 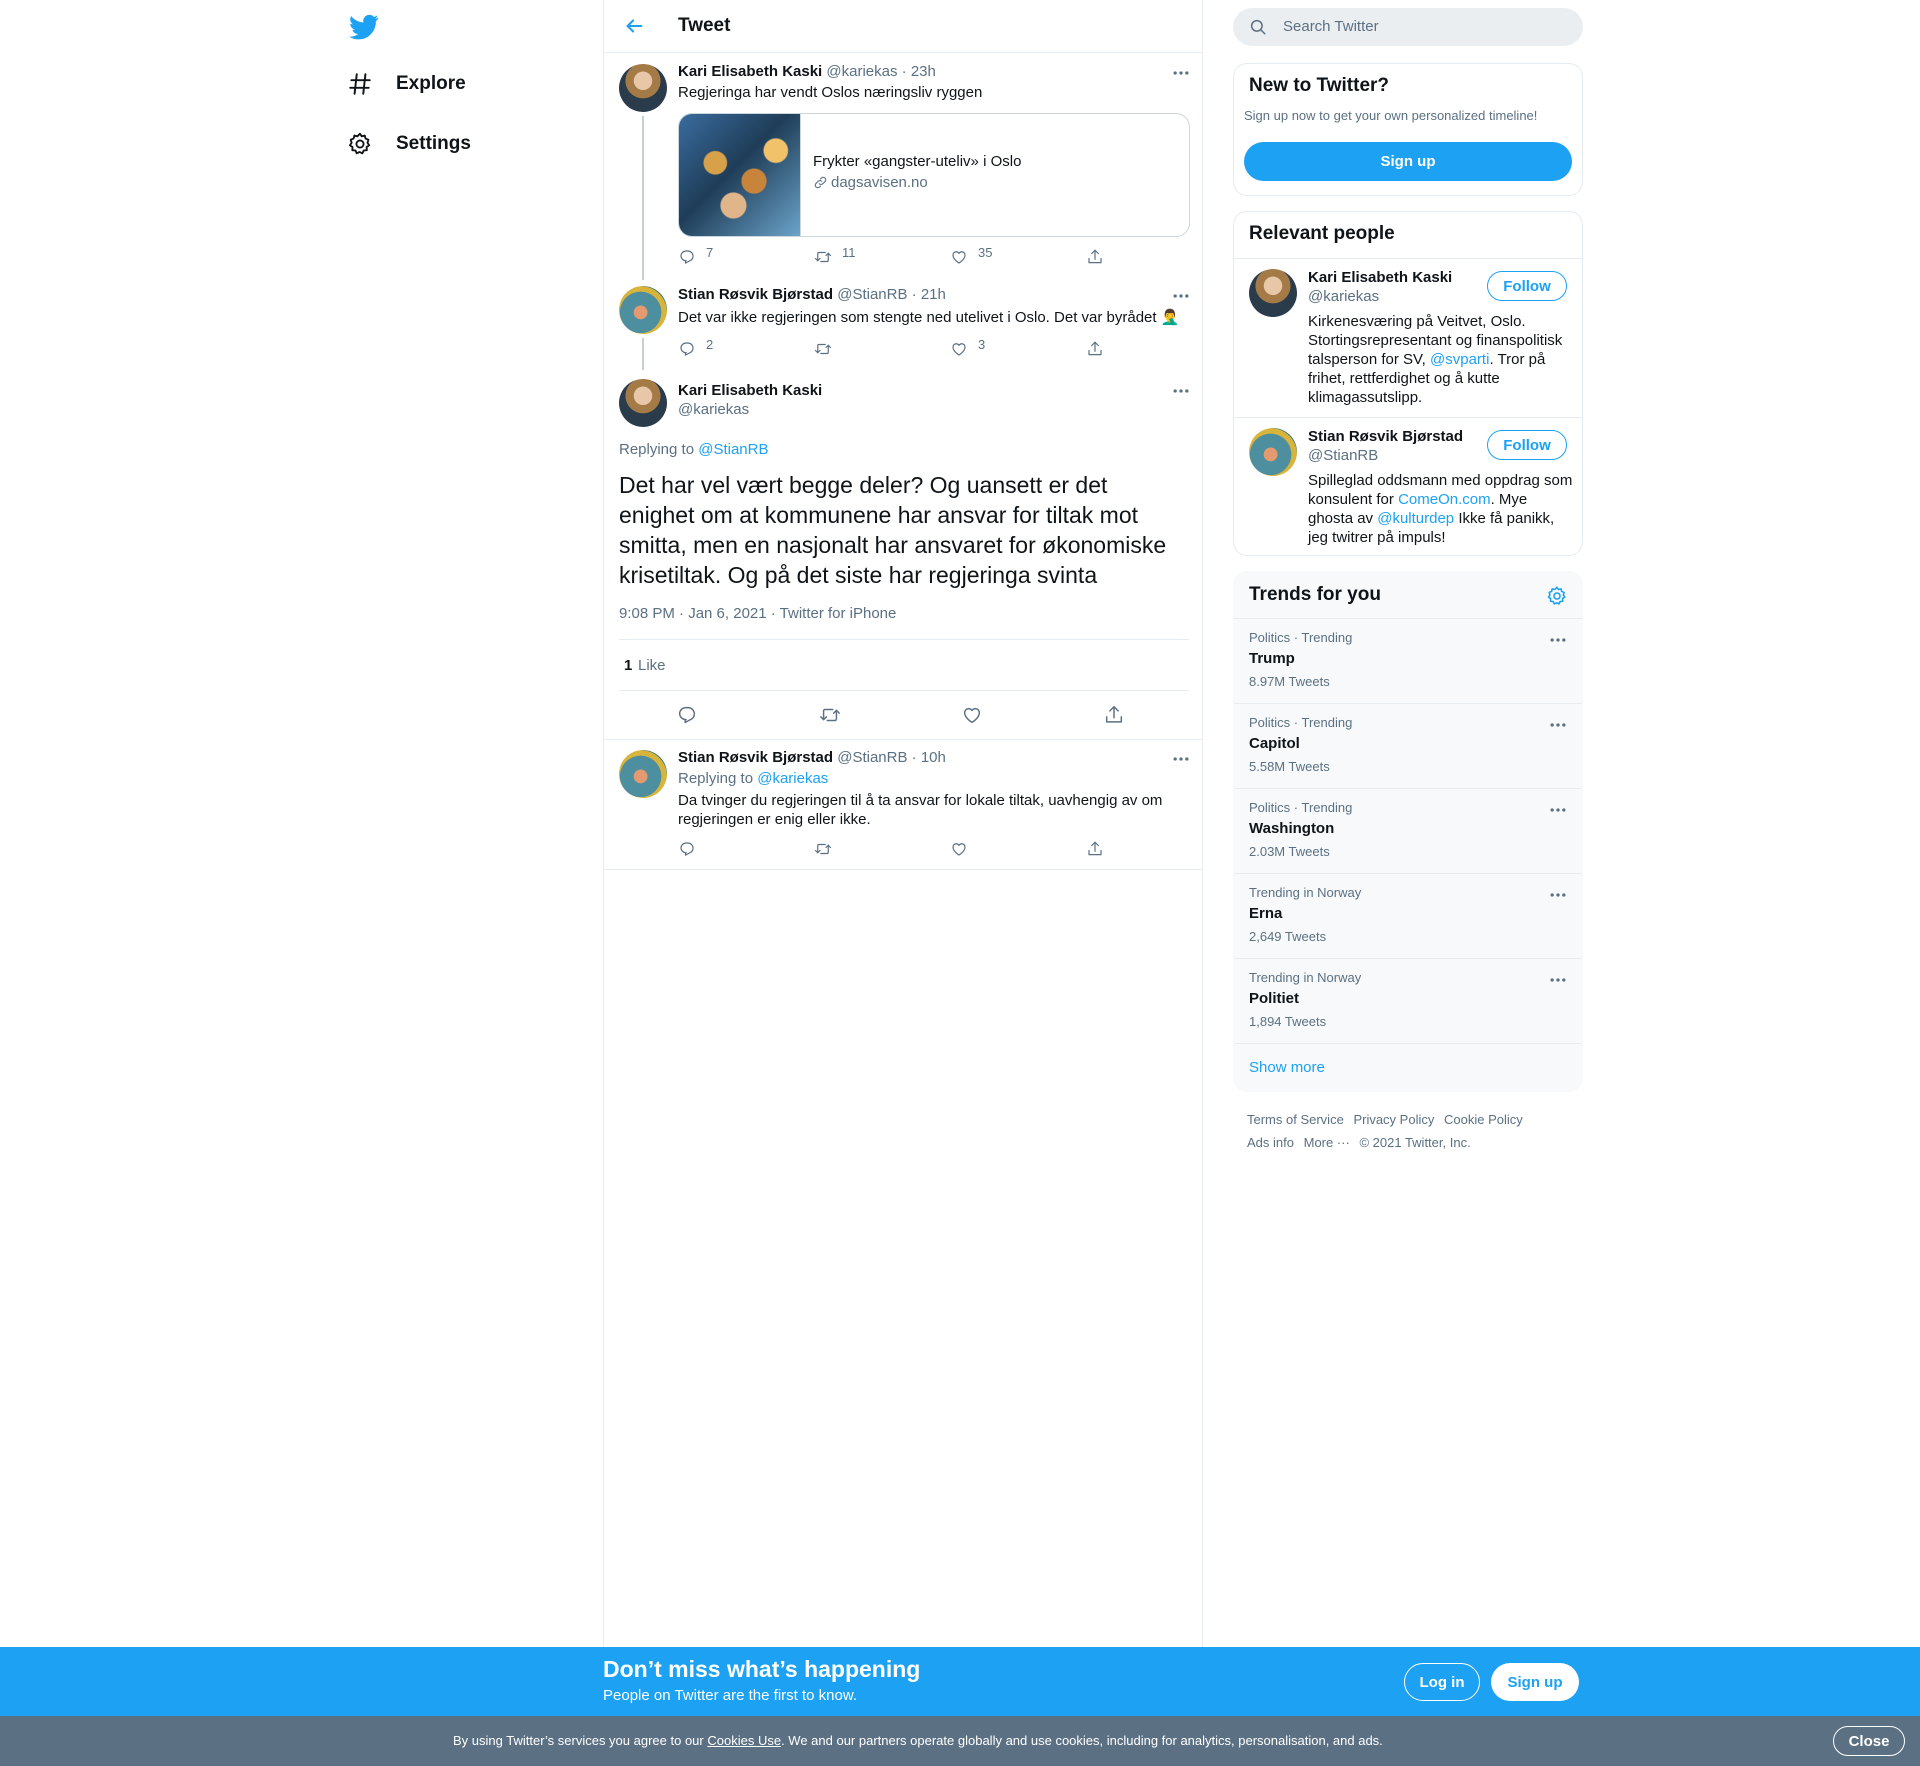 I want to click on likes-row: 1 Like, so click(x=904, y=665).